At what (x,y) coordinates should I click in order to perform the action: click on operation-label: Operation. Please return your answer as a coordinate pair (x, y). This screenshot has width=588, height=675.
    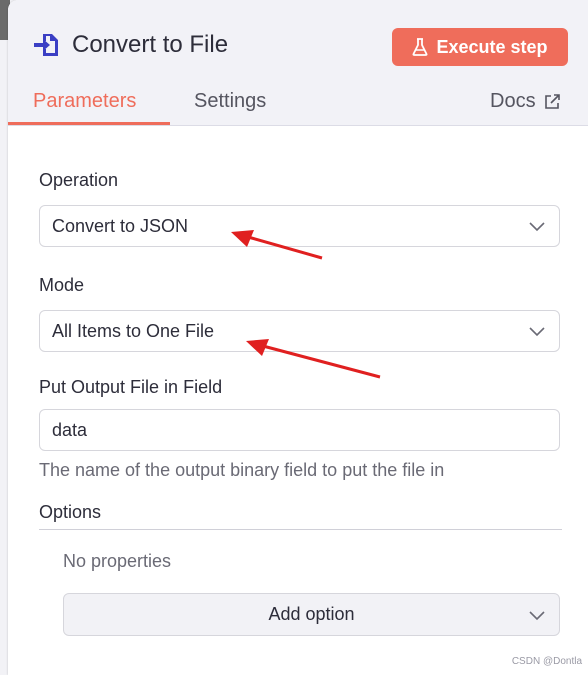
    Looking at the image, I should click on (79, 180).